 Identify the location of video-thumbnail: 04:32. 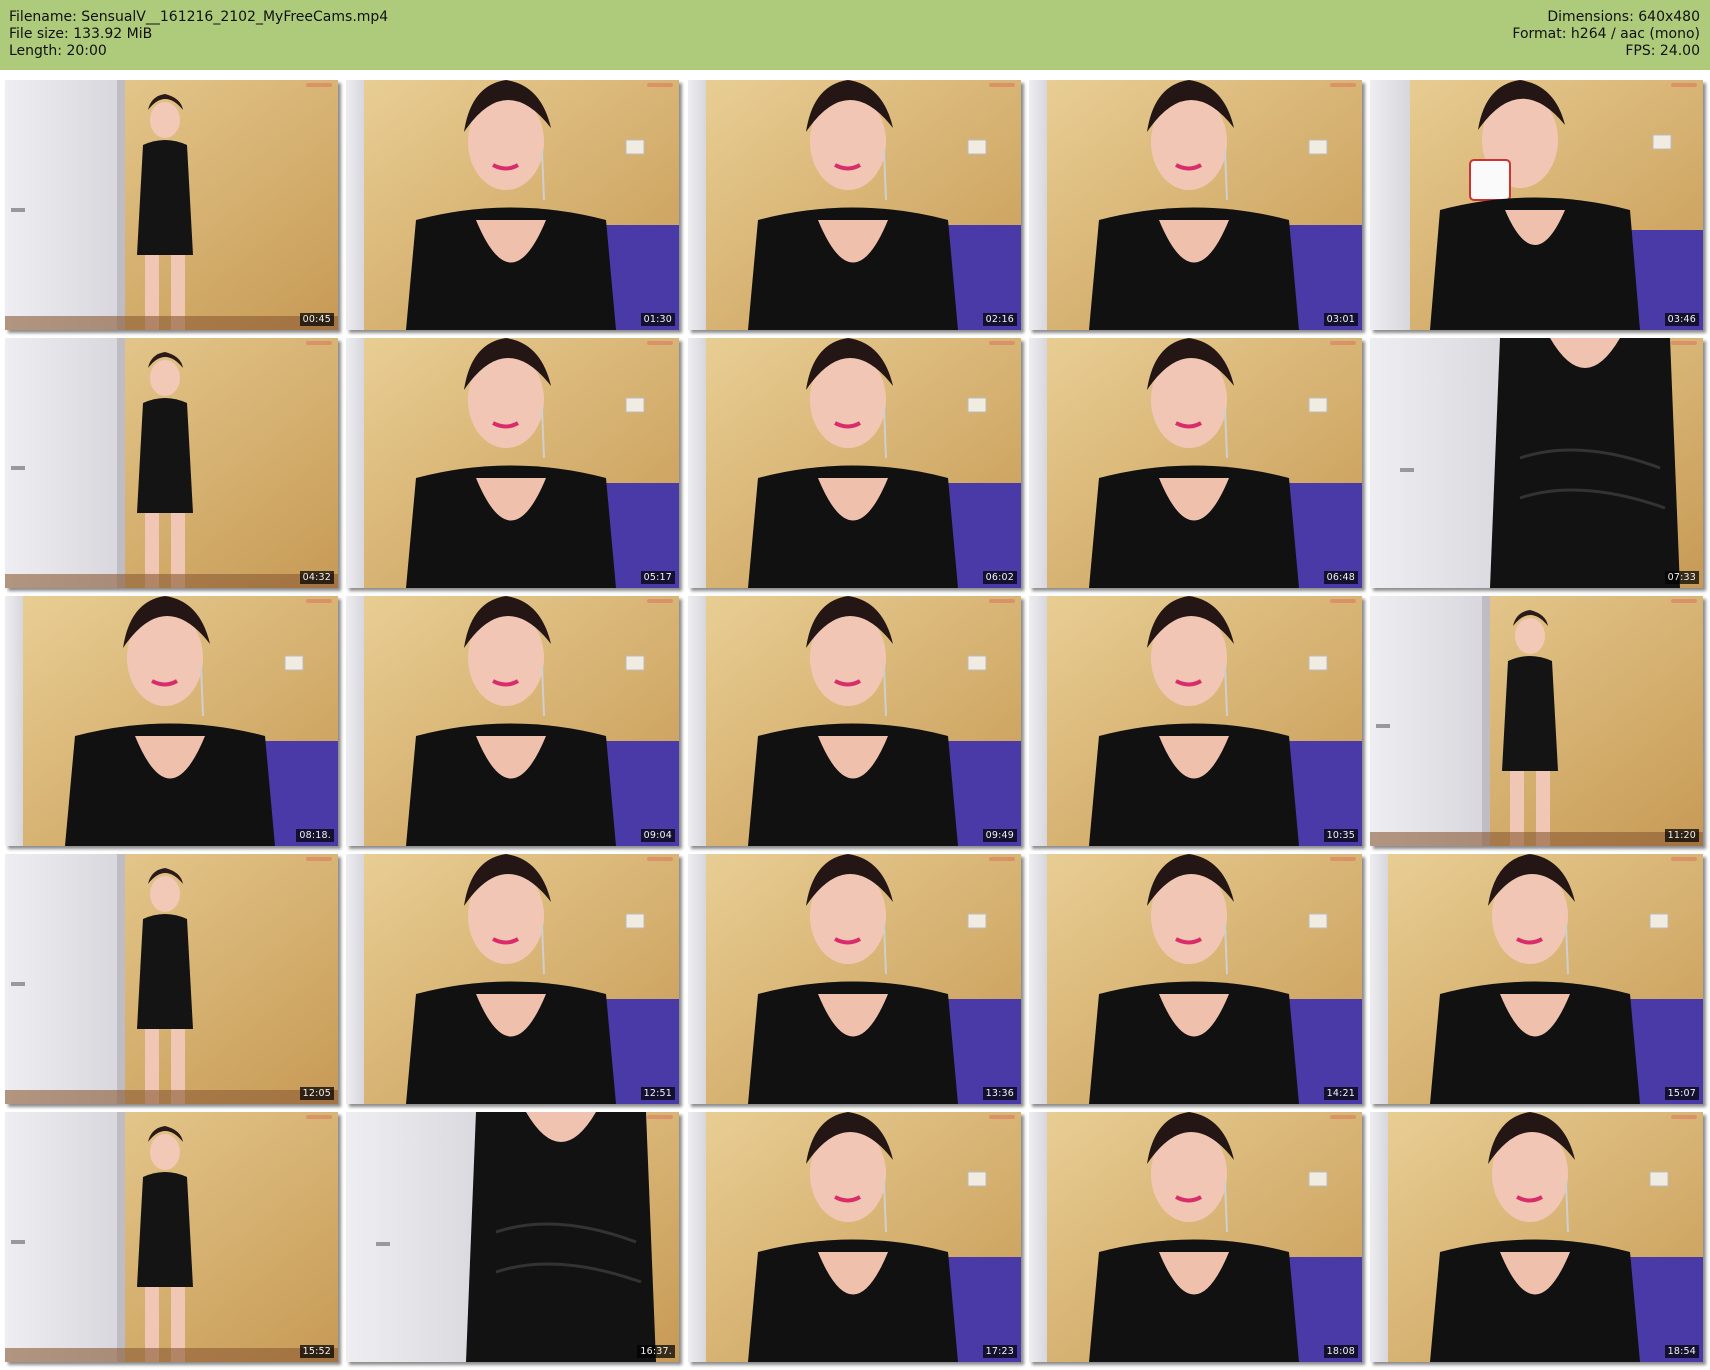
(171, 463).